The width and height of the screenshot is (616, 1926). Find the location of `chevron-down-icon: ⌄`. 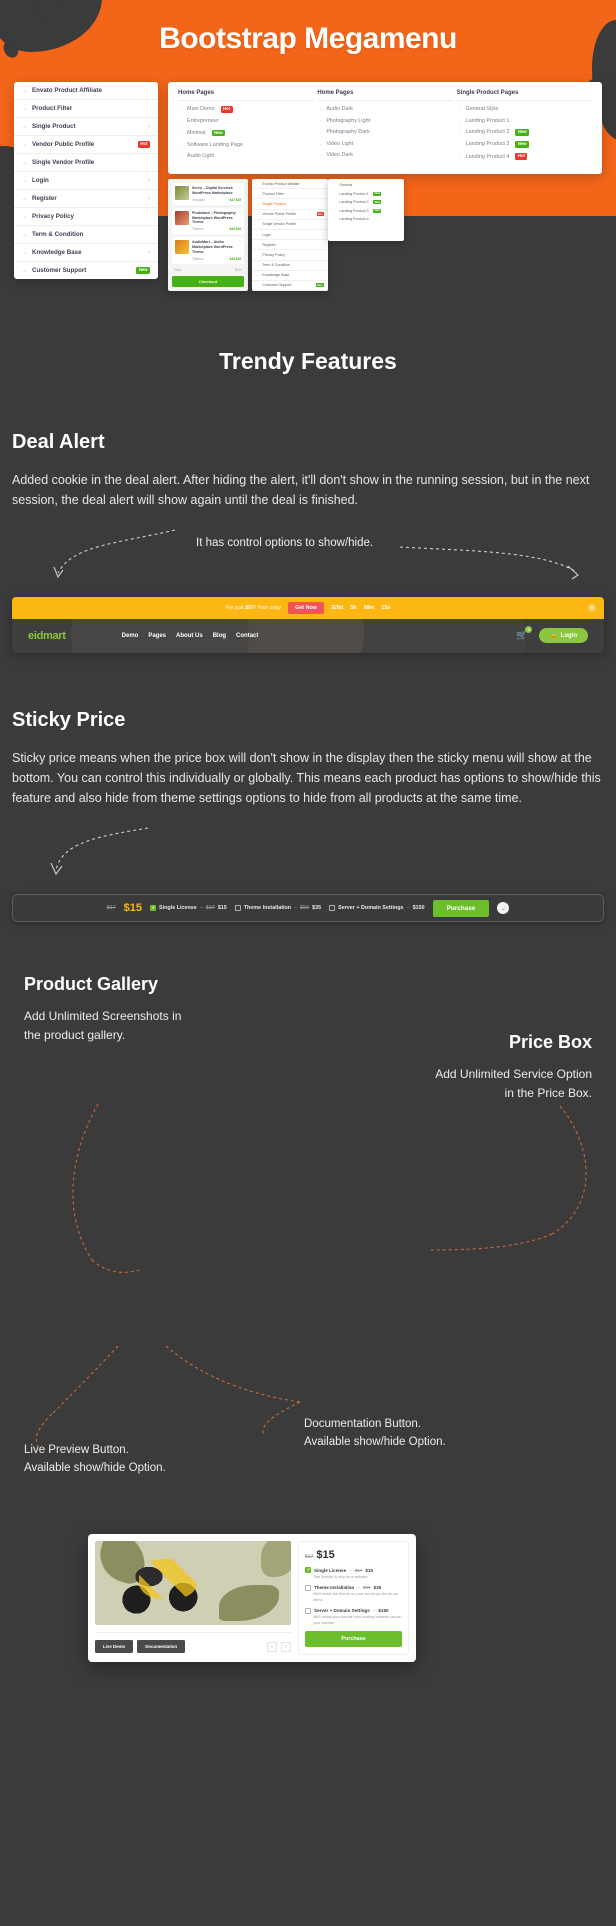

chevron-down-icon: ⌄ is located at coordinates (503, 908).